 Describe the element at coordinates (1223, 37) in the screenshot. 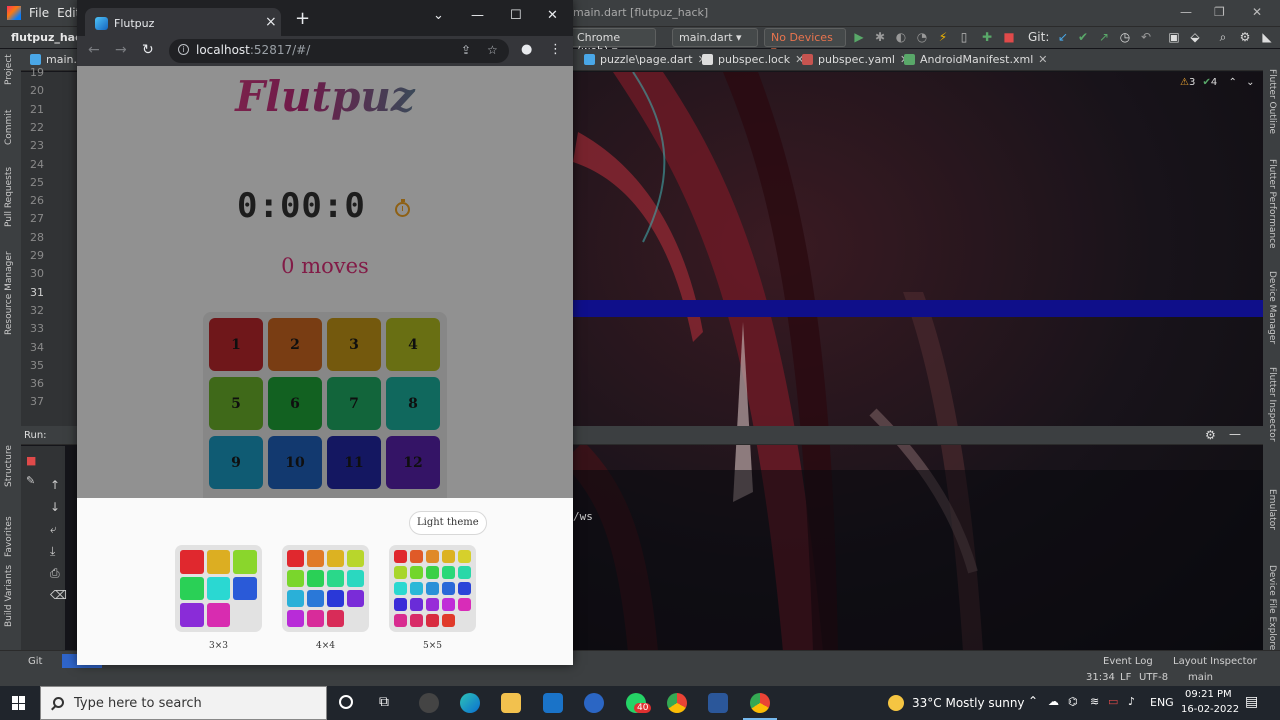

I see `search-everywhere-icon: ⌕` at that location.